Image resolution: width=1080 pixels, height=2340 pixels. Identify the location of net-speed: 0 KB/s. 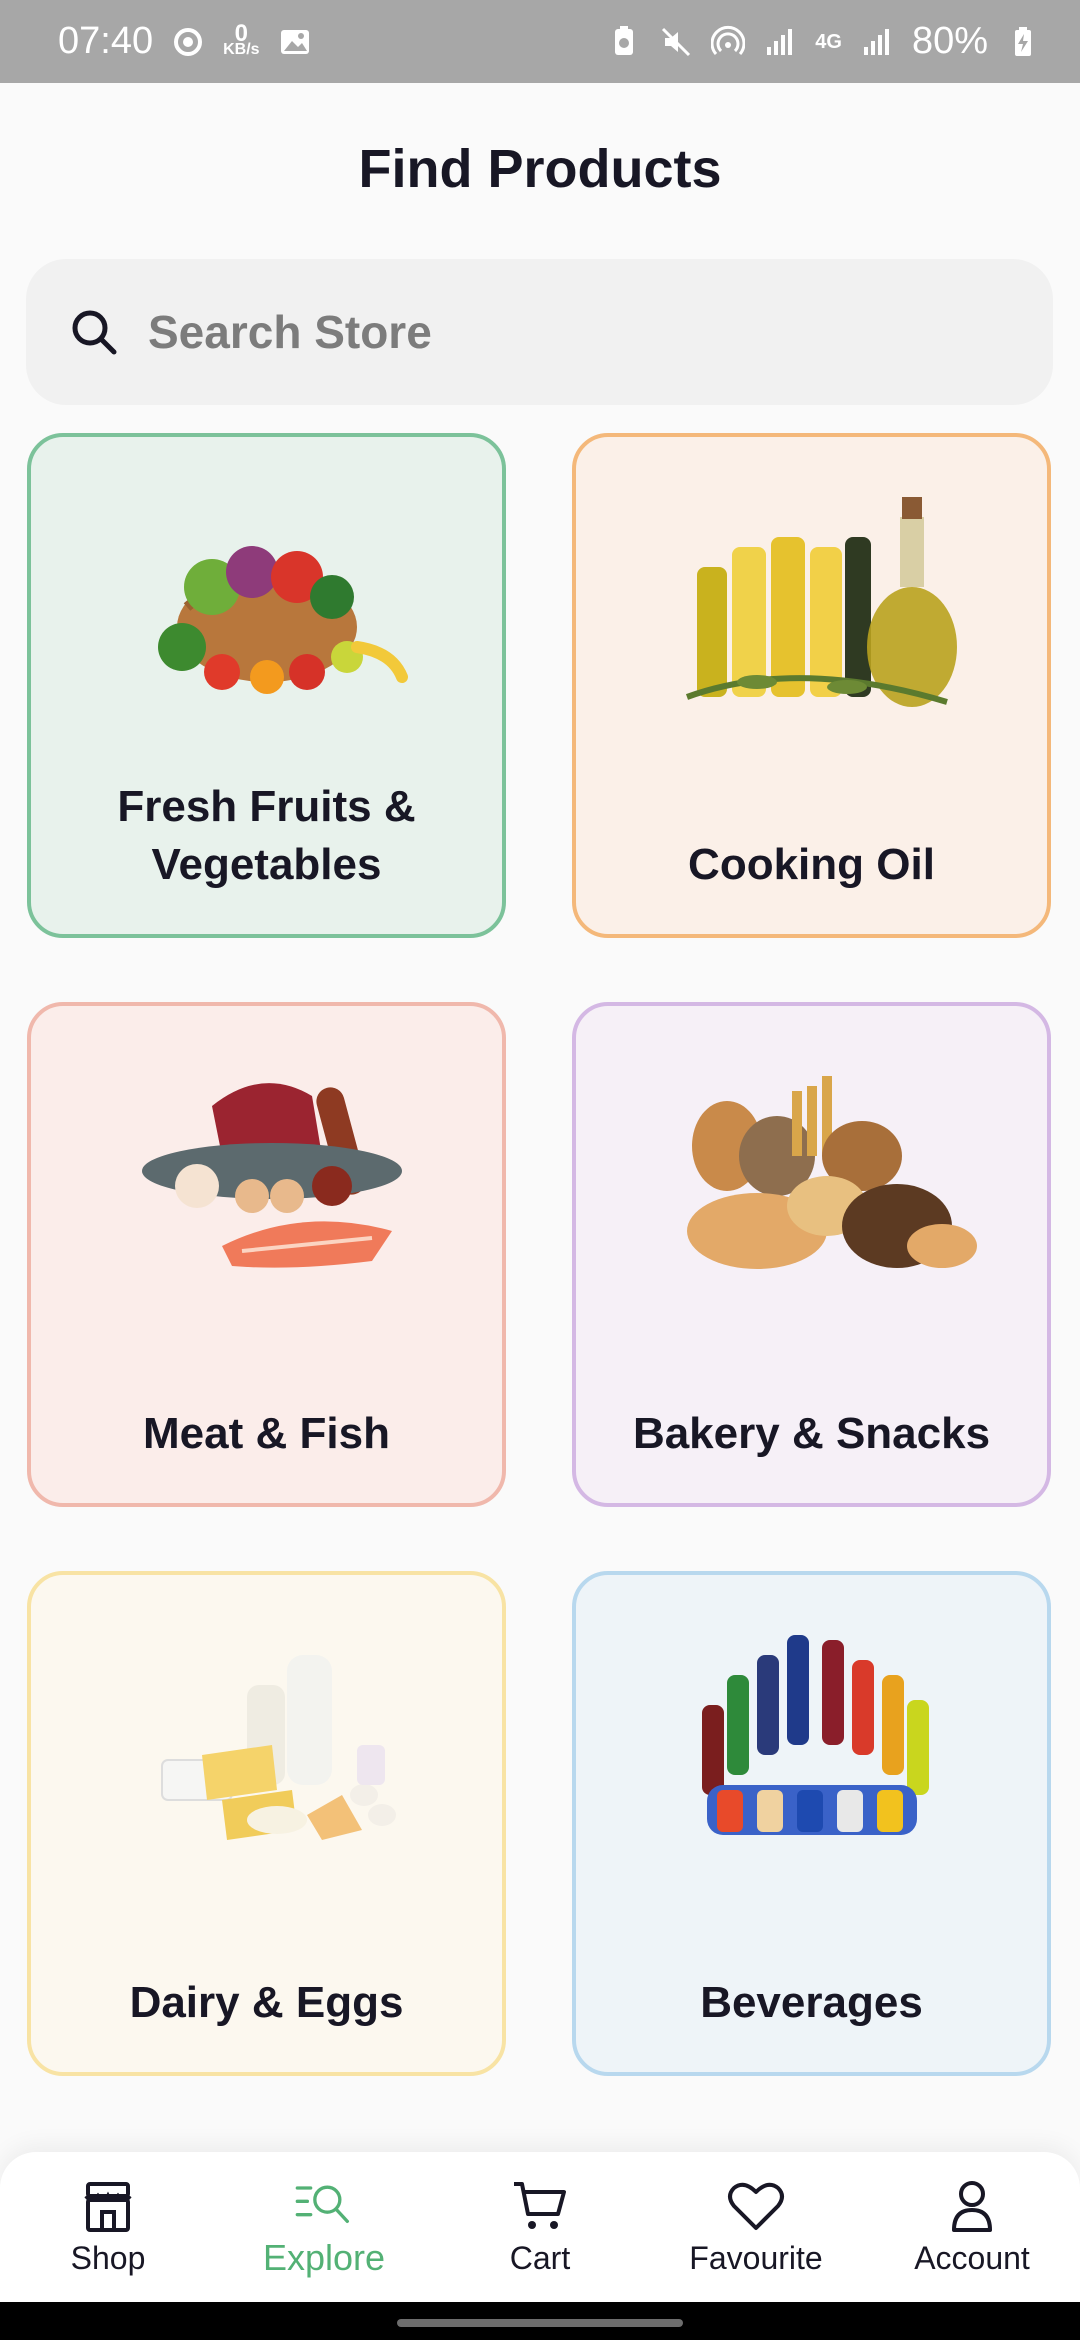
(241, 38).